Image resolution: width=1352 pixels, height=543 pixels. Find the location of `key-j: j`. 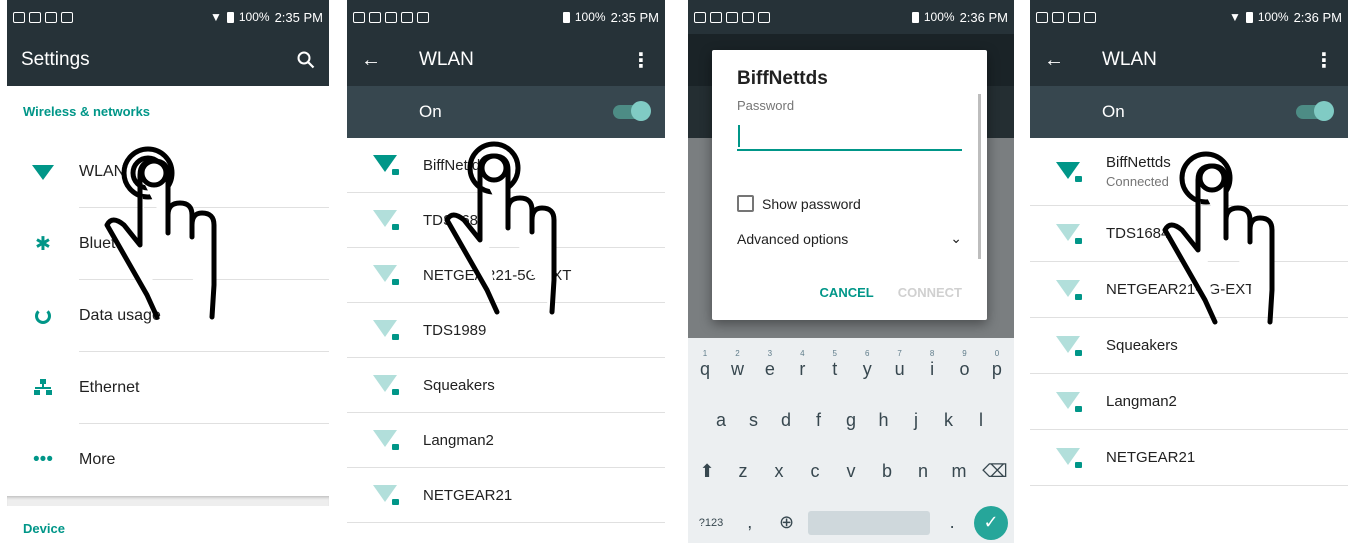

key-j: j is located at coordinates (916, 420).